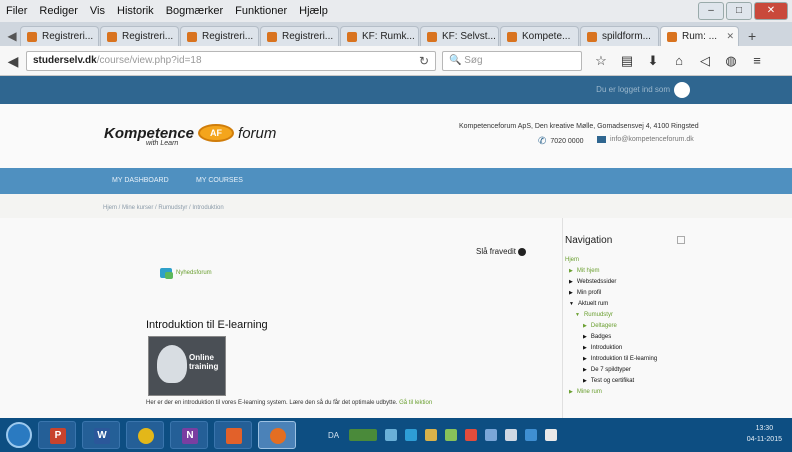 This screenshot has height=452, width=792. I want to click on reload-icon: ↻, so click(424, 61).